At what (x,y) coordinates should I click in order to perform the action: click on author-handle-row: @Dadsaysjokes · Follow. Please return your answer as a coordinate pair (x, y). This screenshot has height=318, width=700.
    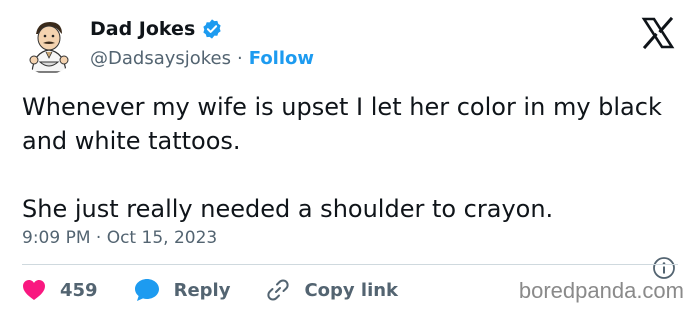
    Looking at the image, I should click on (202, 58).